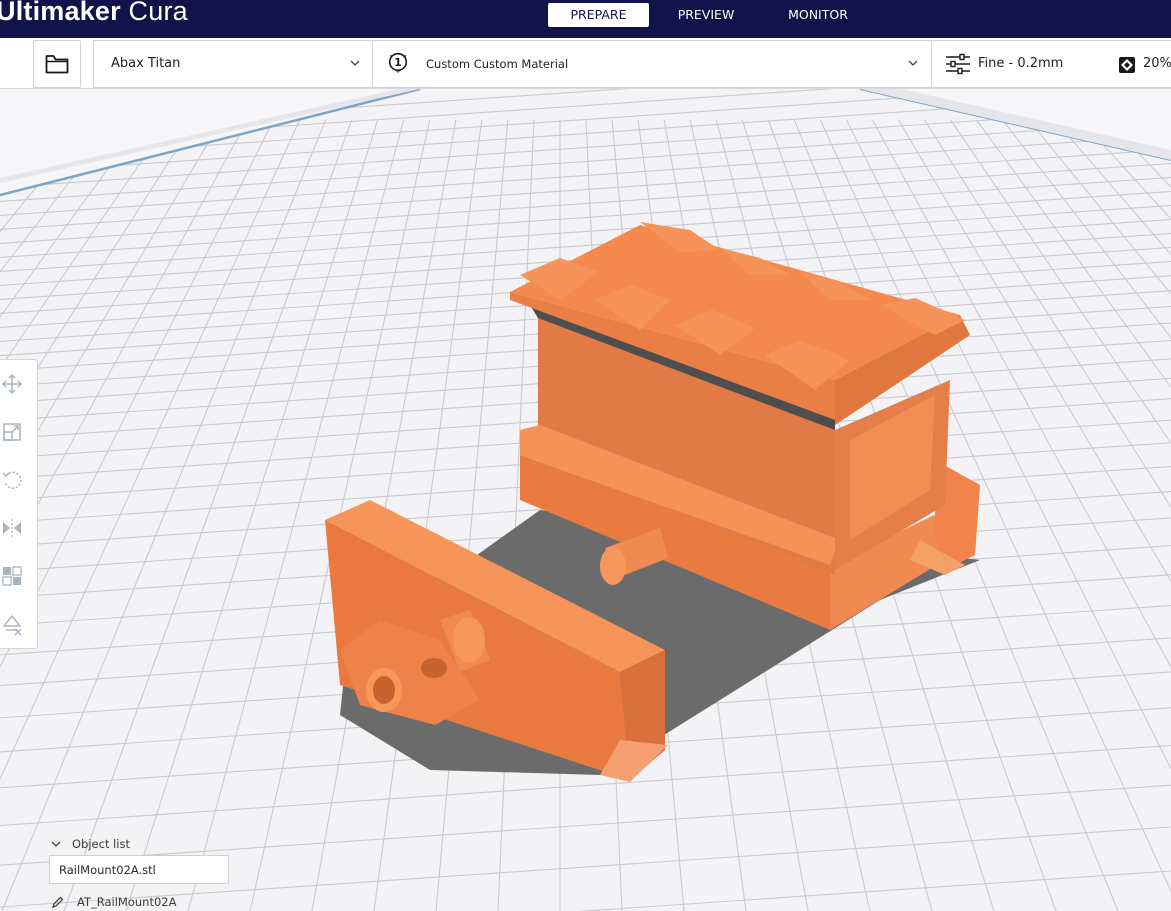  I want to click on rotate-tool-button, so click(12, 480).